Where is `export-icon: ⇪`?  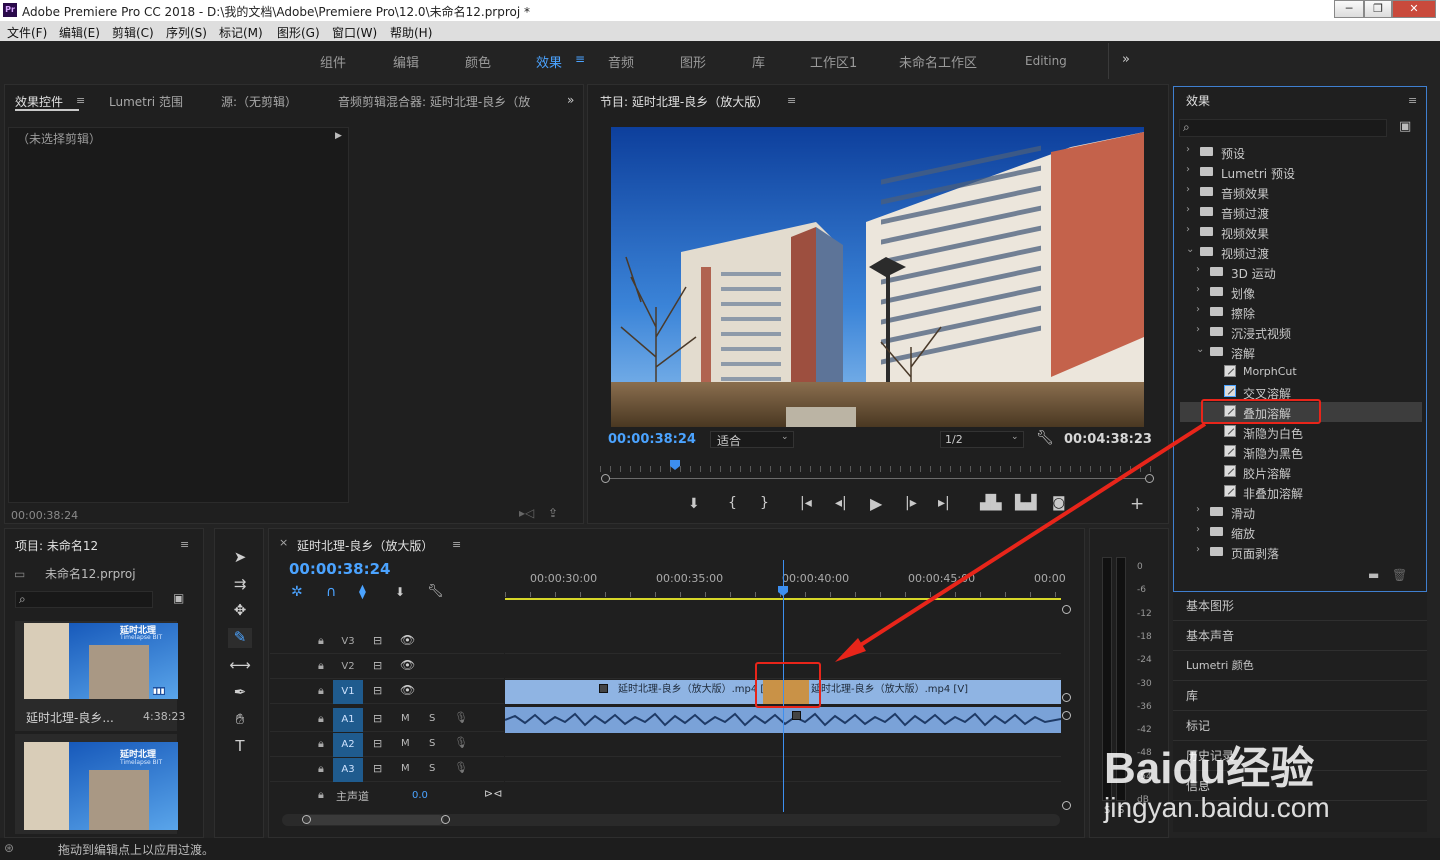
export-icon: ⇪ is located at coordinates (553, 513).